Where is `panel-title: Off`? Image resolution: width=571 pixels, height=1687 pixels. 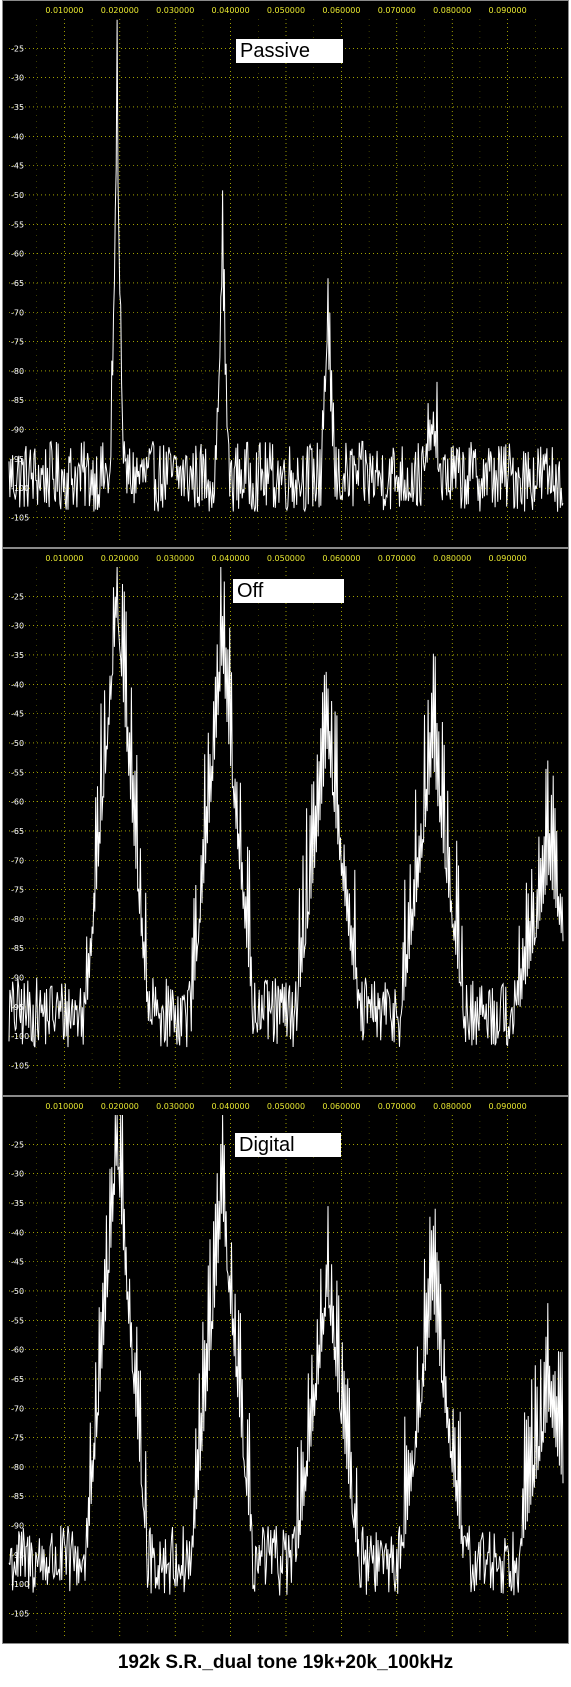
panel-title: Off is located at coordinates (288, 591).